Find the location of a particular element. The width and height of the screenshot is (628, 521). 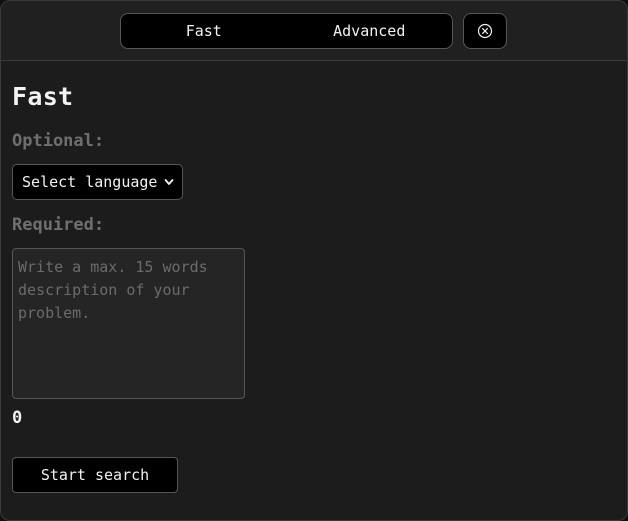

chevron-down-icon is located at coordinates (169, 182).